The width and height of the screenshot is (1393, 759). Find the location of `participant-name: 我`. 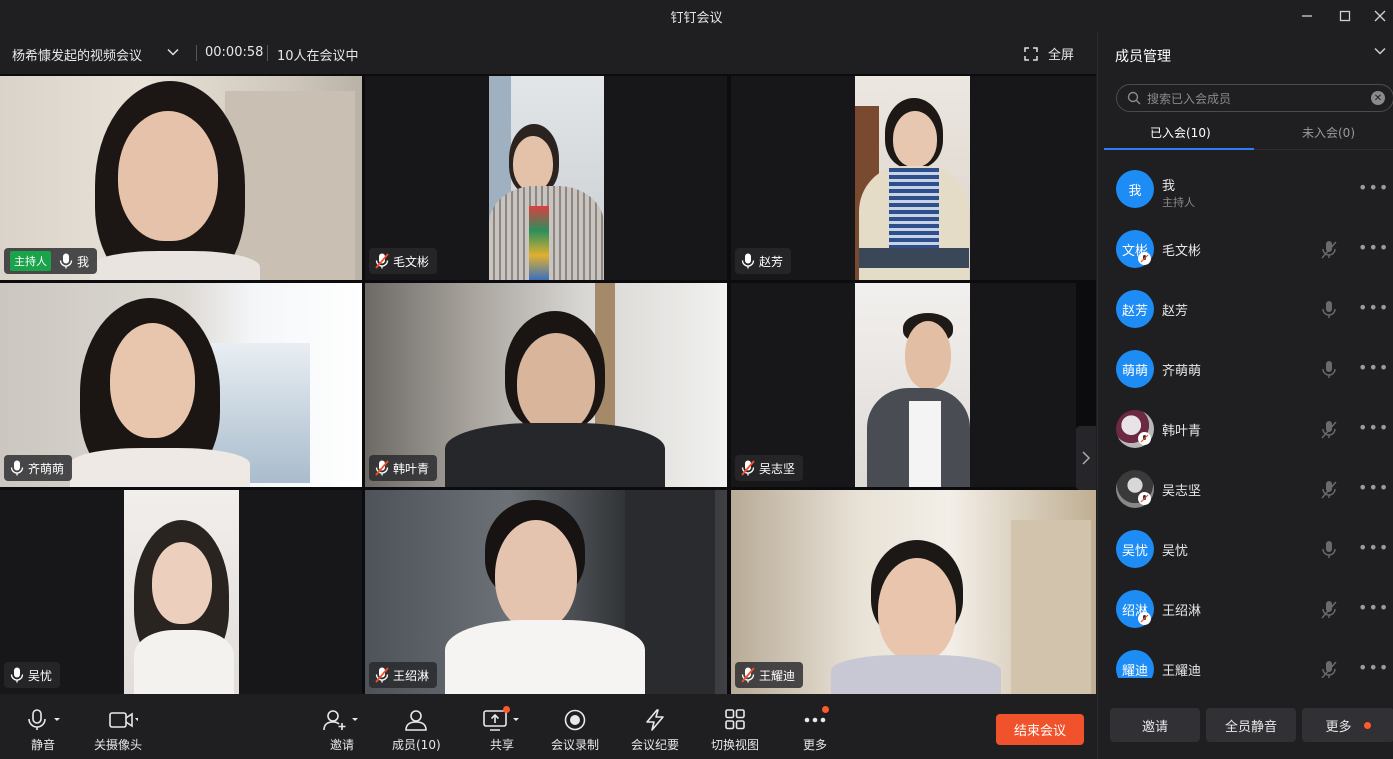

participant-name: 我 is located at coordinates (83, 261).